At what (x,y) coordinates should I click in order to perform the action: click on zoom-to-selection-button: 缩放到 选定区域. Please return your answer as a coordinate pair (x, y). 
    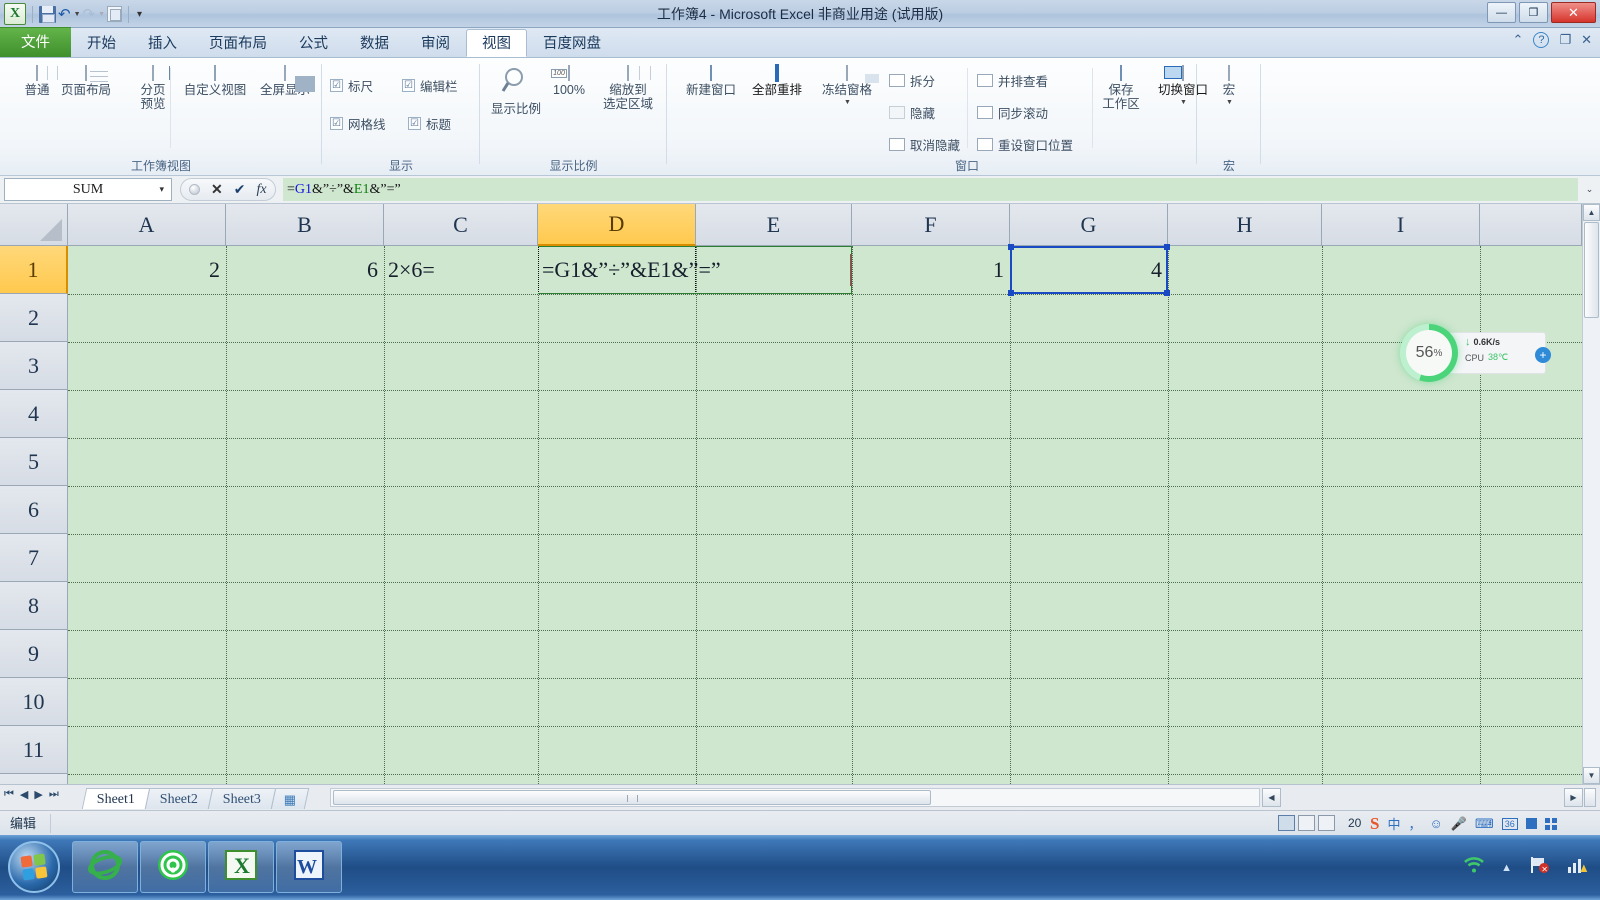
    Looking at the image, I should click on (628, 88).